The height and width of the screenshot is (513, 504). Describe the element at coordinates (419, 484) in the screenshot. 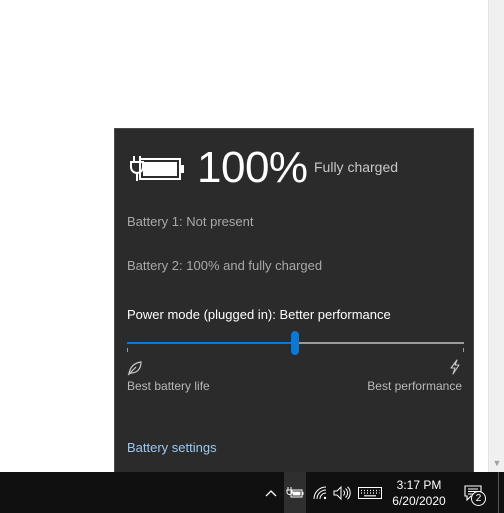

I see `taskbar-time: 3:17 PM` at that location.